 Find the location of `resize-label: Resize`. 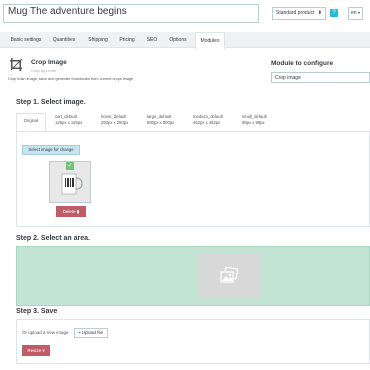

resize-label: Resize is located at coordinates (34, 350).